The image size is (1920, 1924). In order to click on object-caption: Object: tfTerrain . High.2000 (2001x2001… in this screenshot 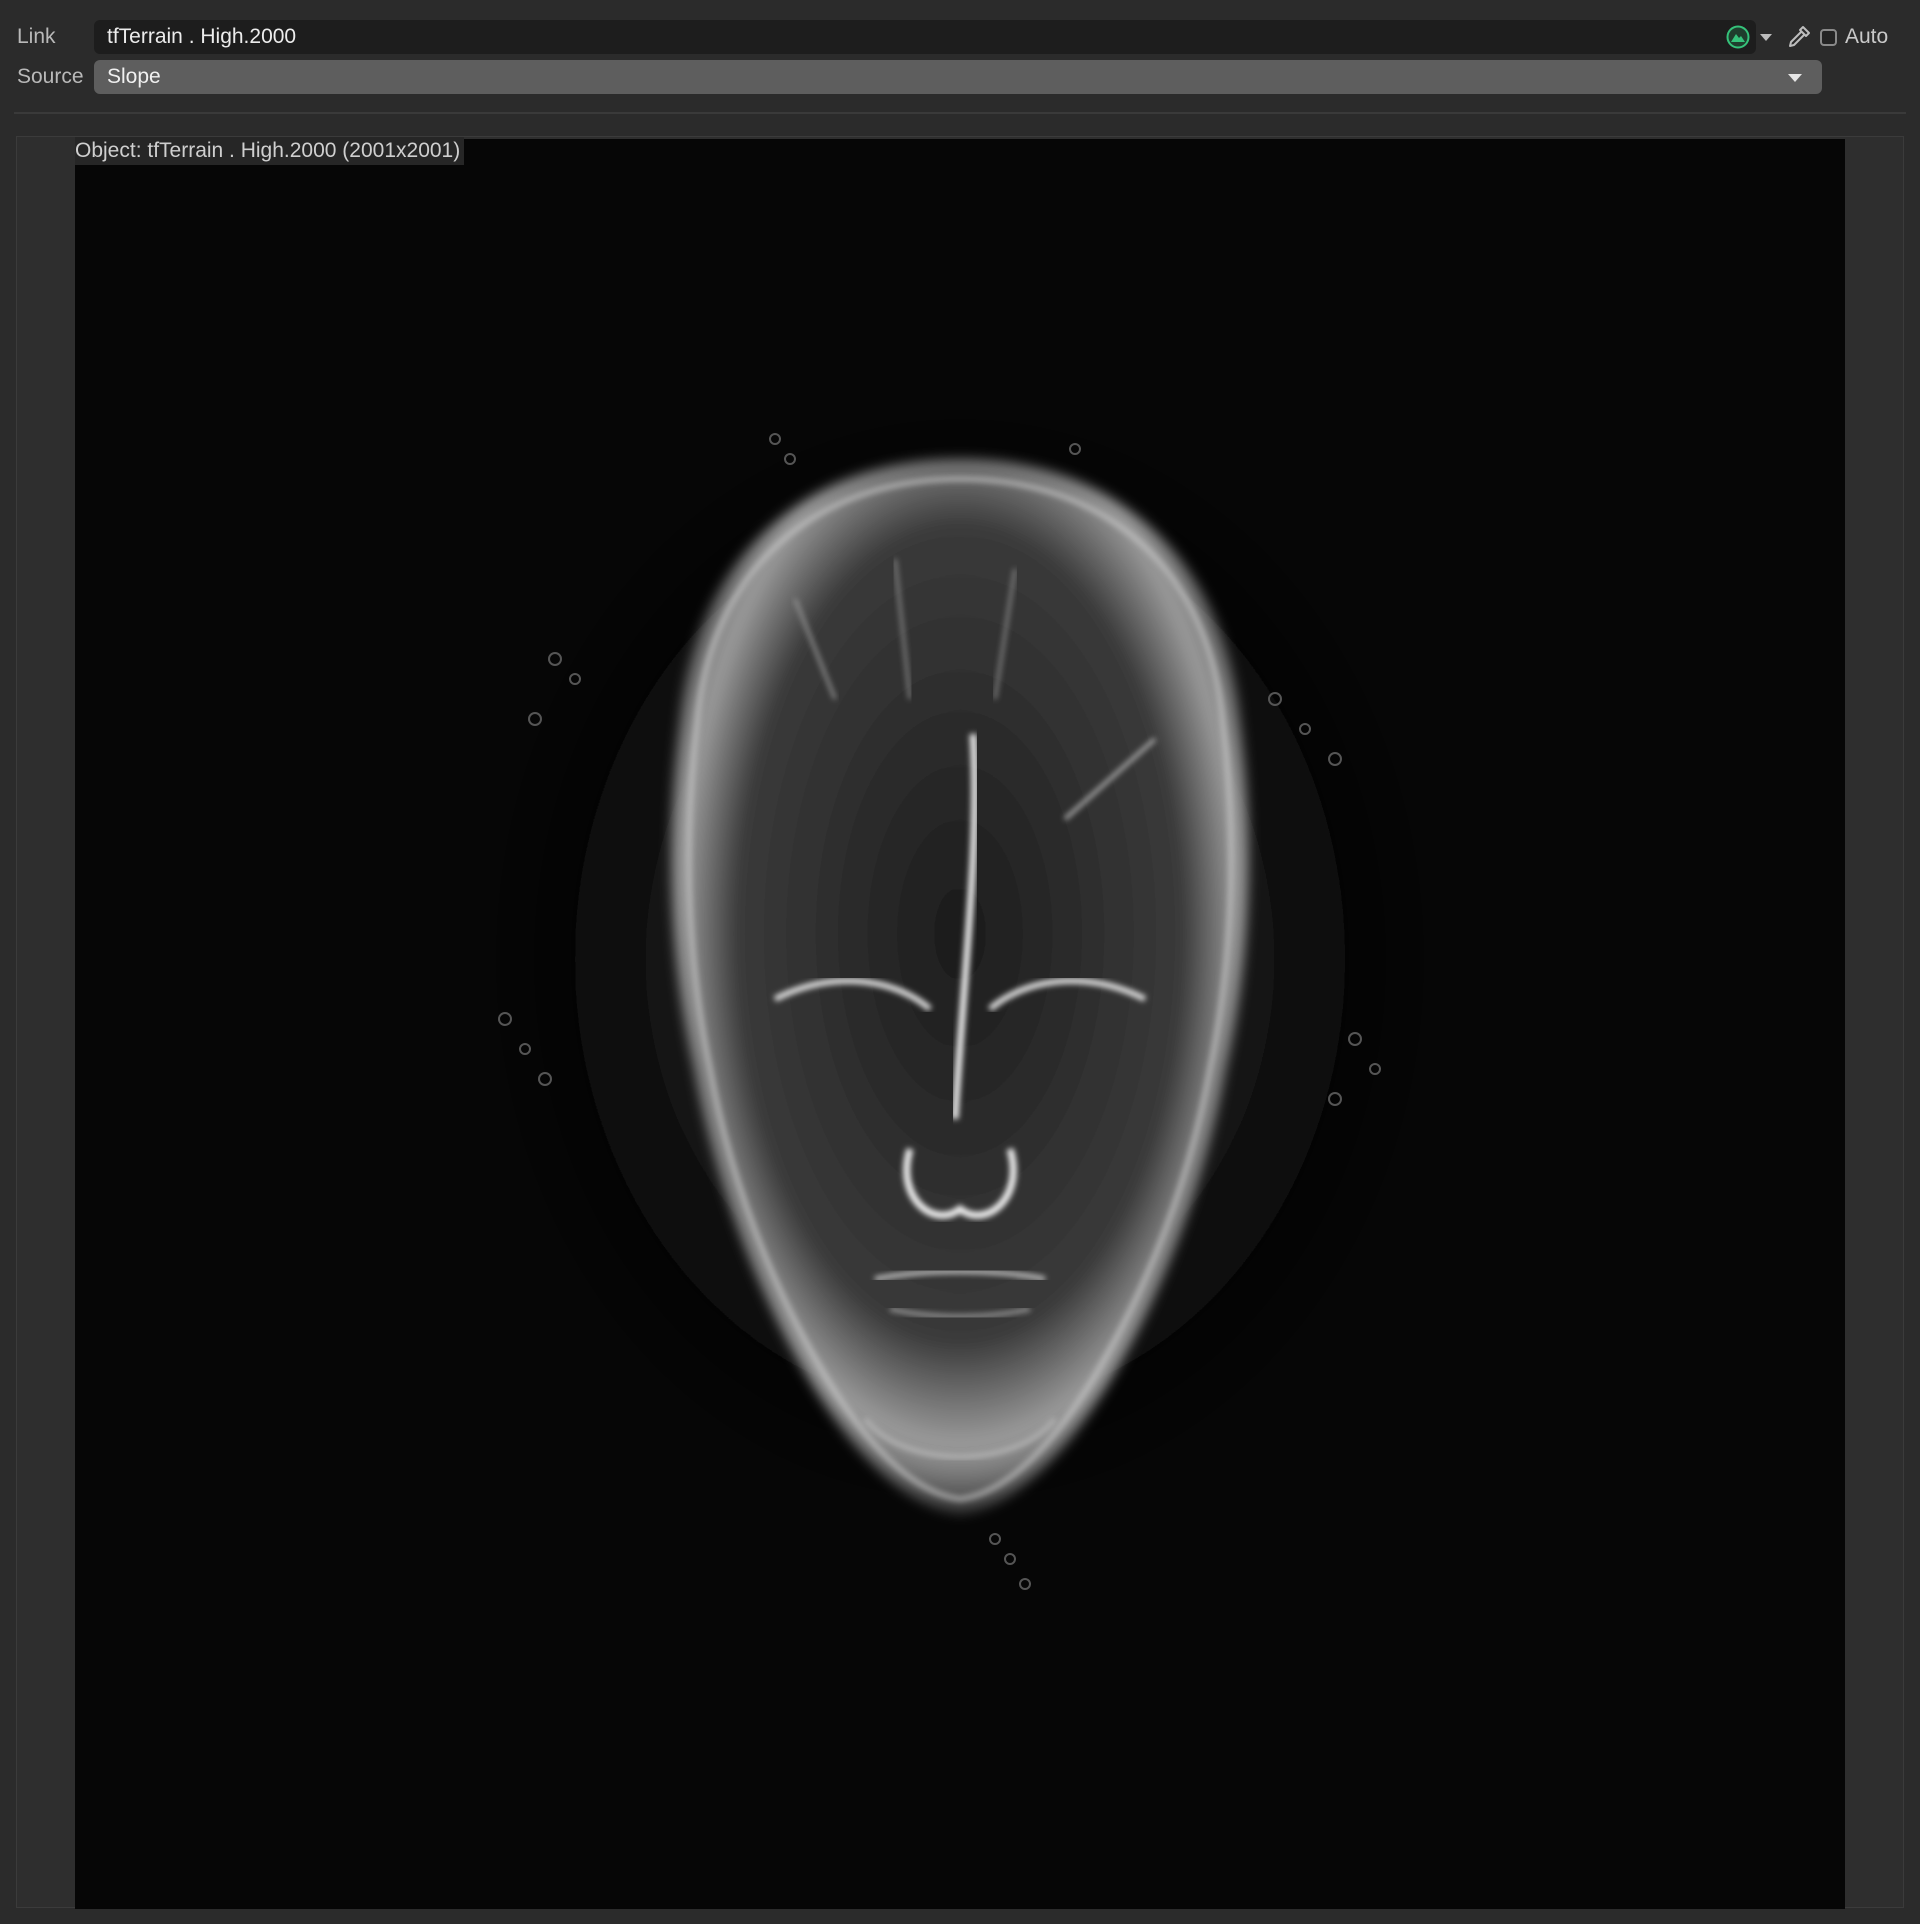, I will do `click(270, 151)`.